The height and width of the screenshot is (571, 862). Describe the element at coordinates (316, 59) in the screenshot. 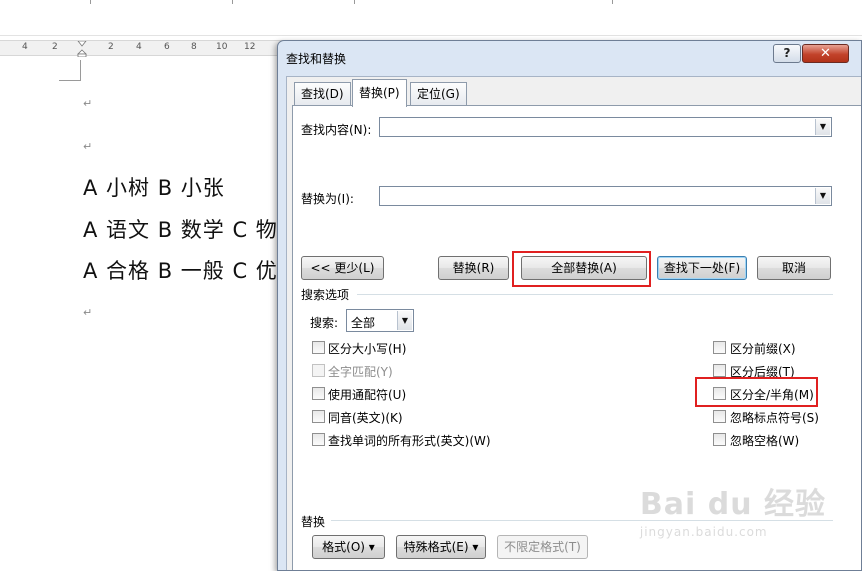

I see `dialog-title: 查找和替换` at that location.